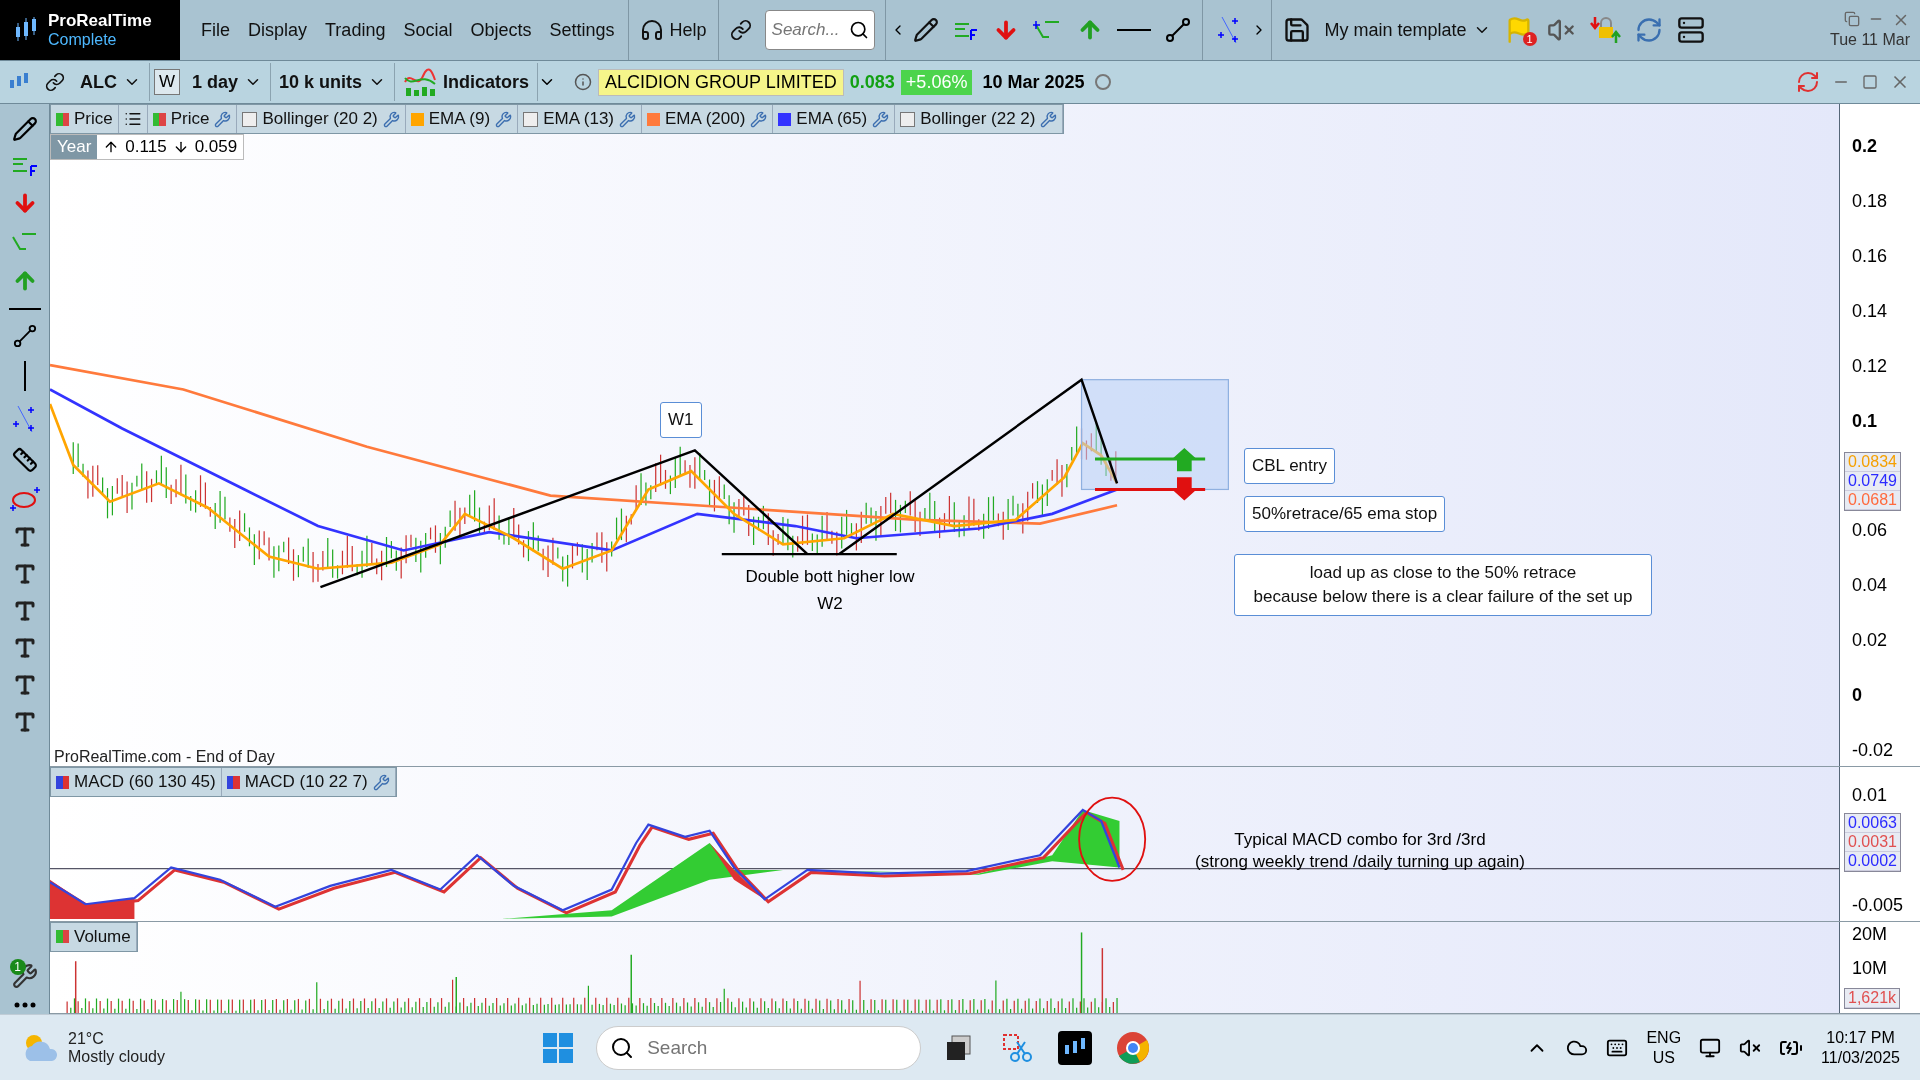 The image size is (1920, 1080). What do you see at coordinates (228, 82) in the screenshot?
I see `timeframe-dropdown: 1 day` at bounding box center [228, 82].